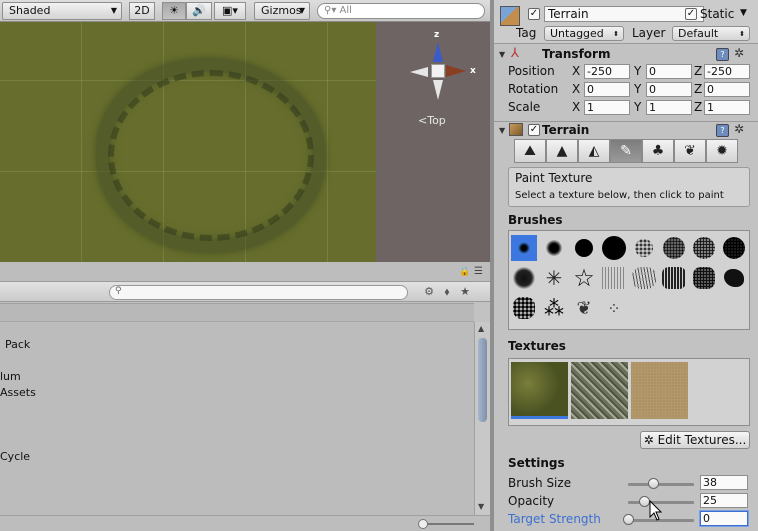  I want to click on list-item: lum, so click(10, 376).